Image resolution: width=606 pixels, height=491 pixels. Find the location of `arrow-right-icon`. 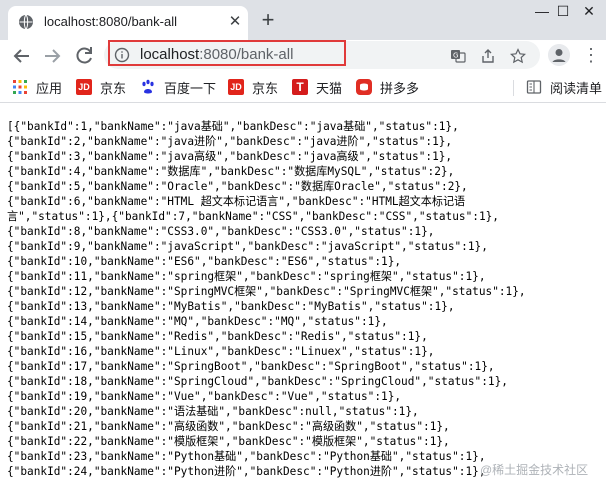

arrow-right-icon is located at coordinates (52, 56).